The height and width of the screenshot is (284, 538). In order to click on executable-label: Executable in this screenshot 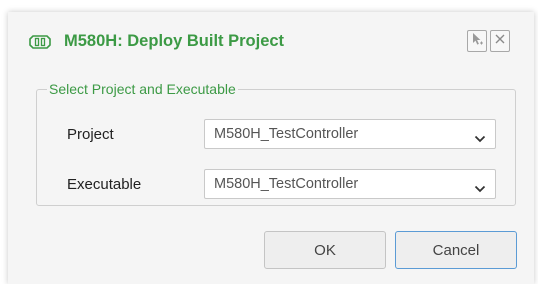, I will do `click(104, 184)`.